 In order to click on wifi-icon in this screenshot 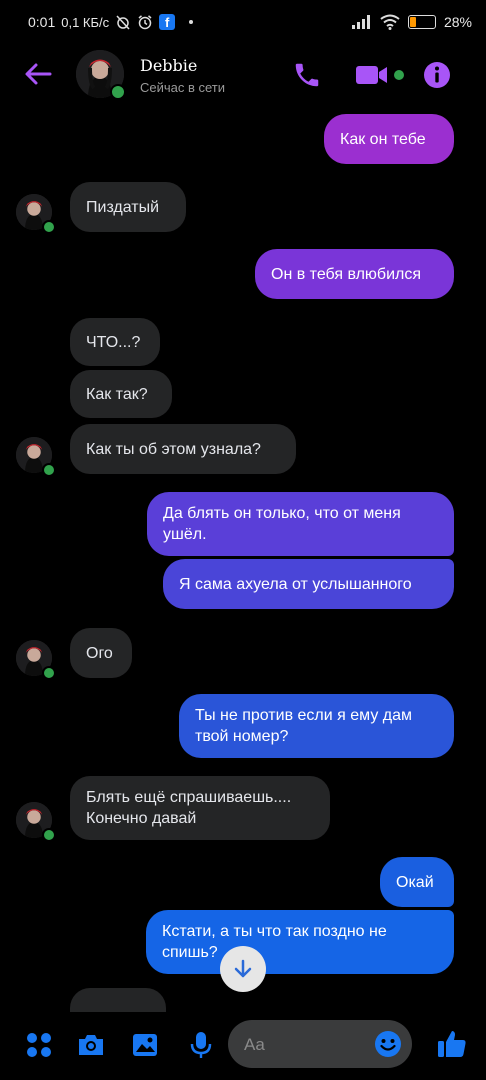, I will do `click(390, 22)`.